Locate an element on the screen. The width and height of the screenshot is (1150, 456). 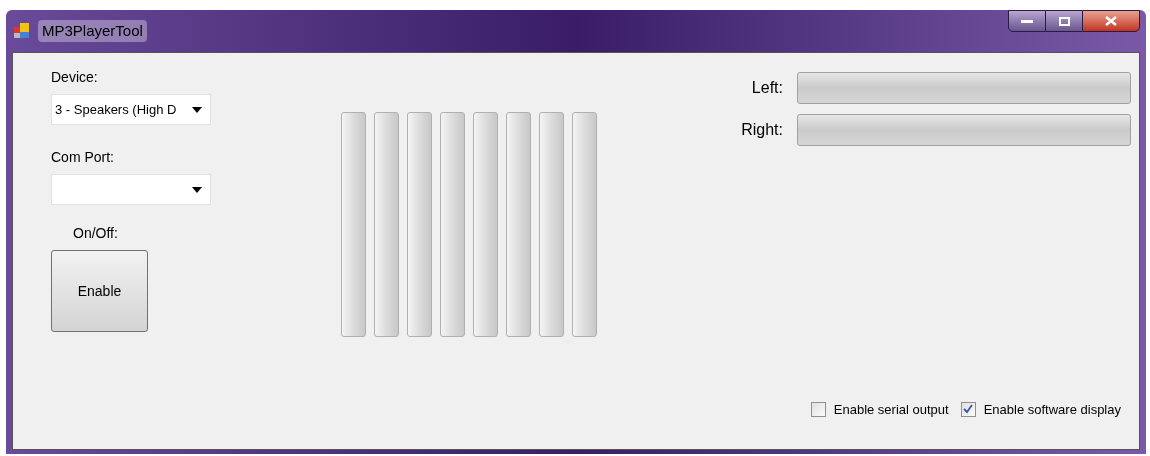
device-label: Device: is located at coordinates (75, 77).